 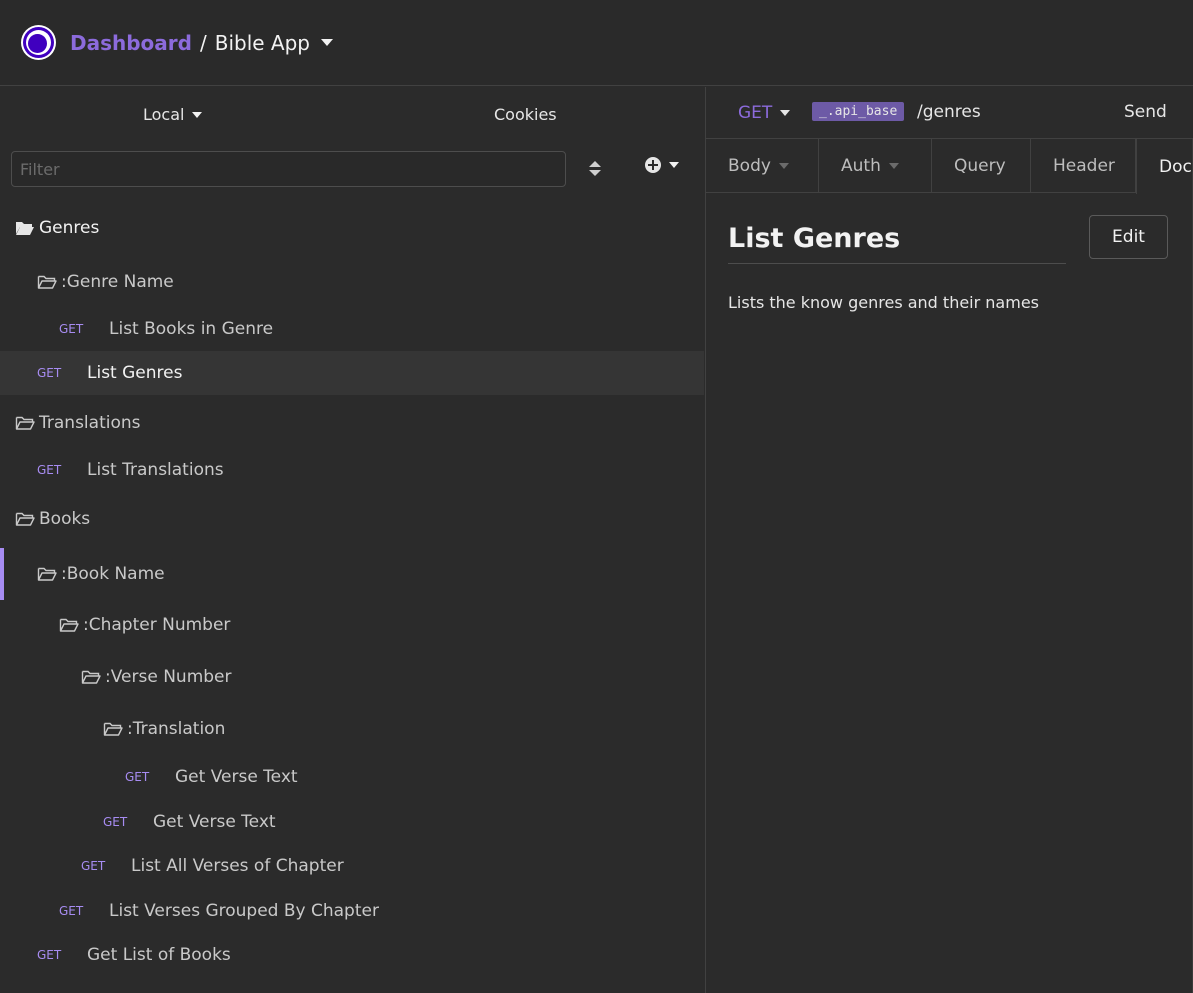 What do you see at coordinates (352, 729) in the screenshot?
I see `tree-folder: :Translation` at bounding box center [352, 729].